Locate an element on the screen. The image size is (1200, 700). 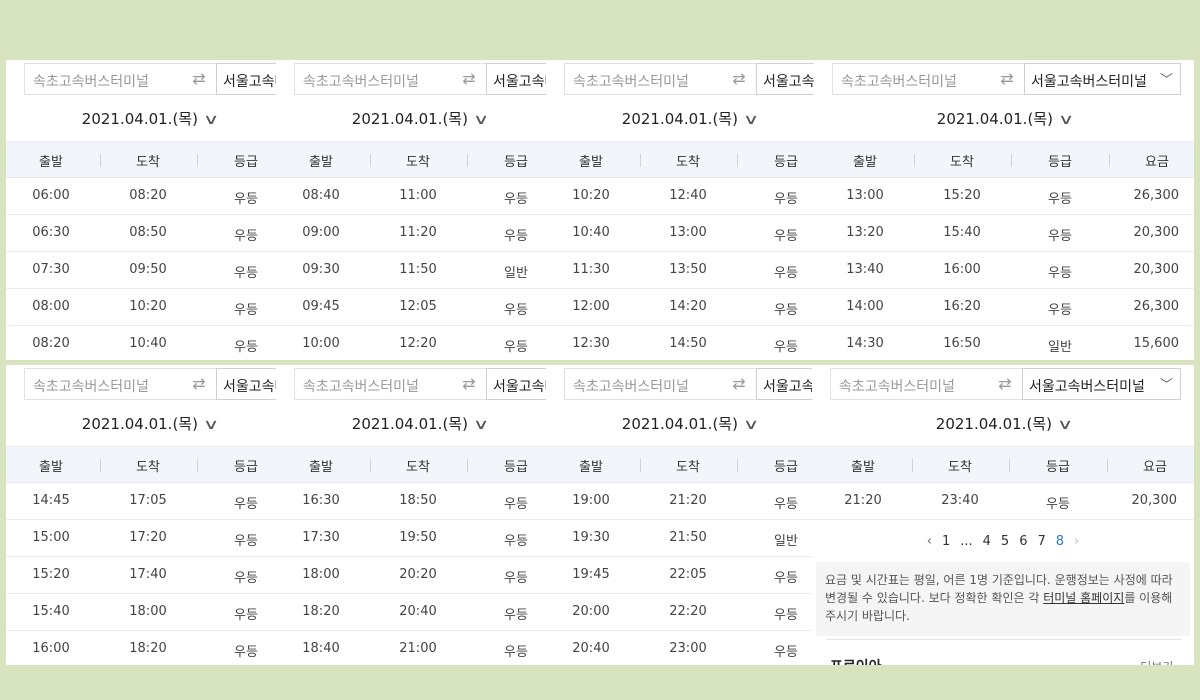
table-row: 20:40 23:00 우등 is located at coordinates (689, 648).